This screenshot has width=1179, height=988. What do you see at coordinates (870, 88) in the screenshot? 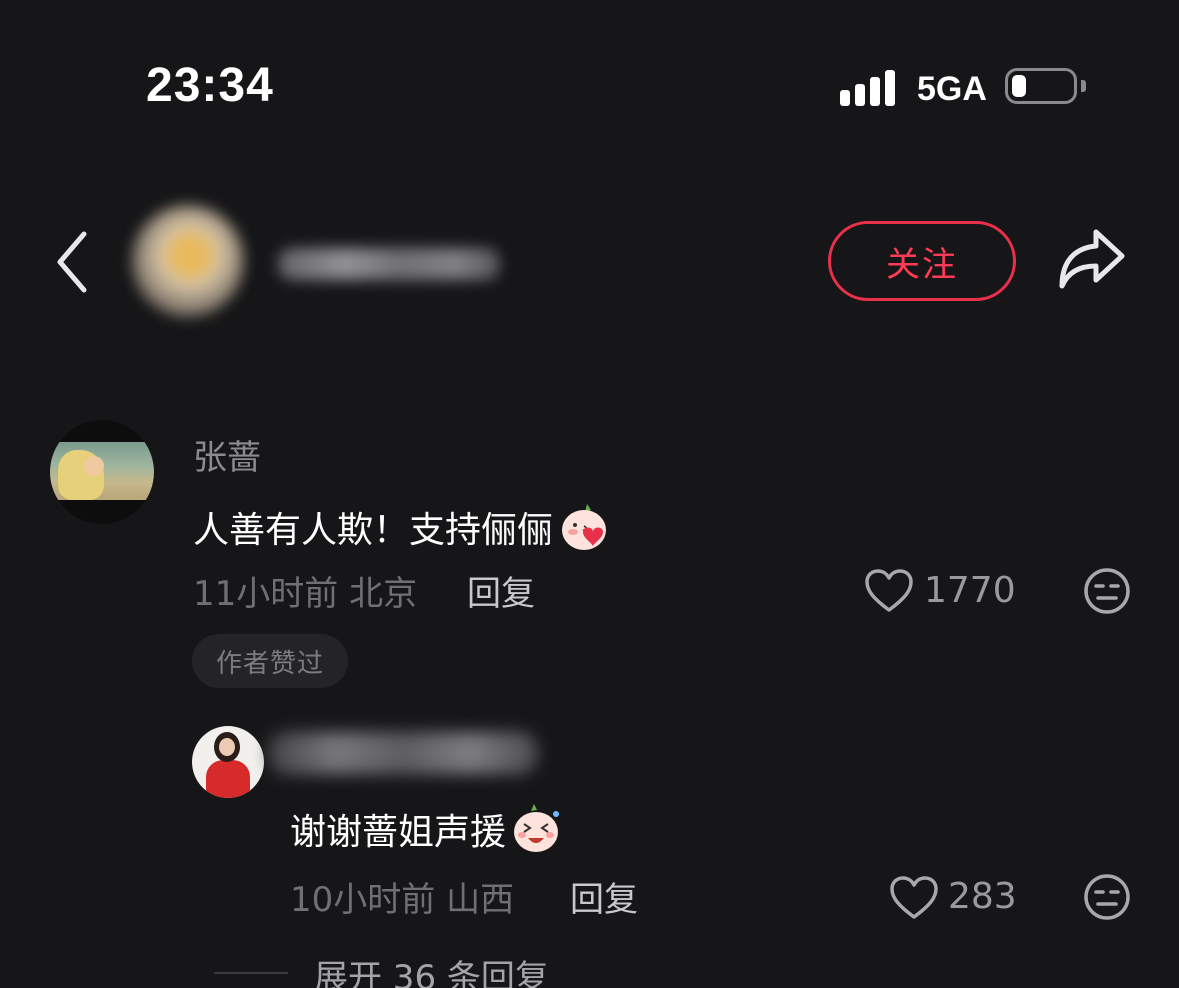
I see `signal-icon` at bounding box center [870, 88].